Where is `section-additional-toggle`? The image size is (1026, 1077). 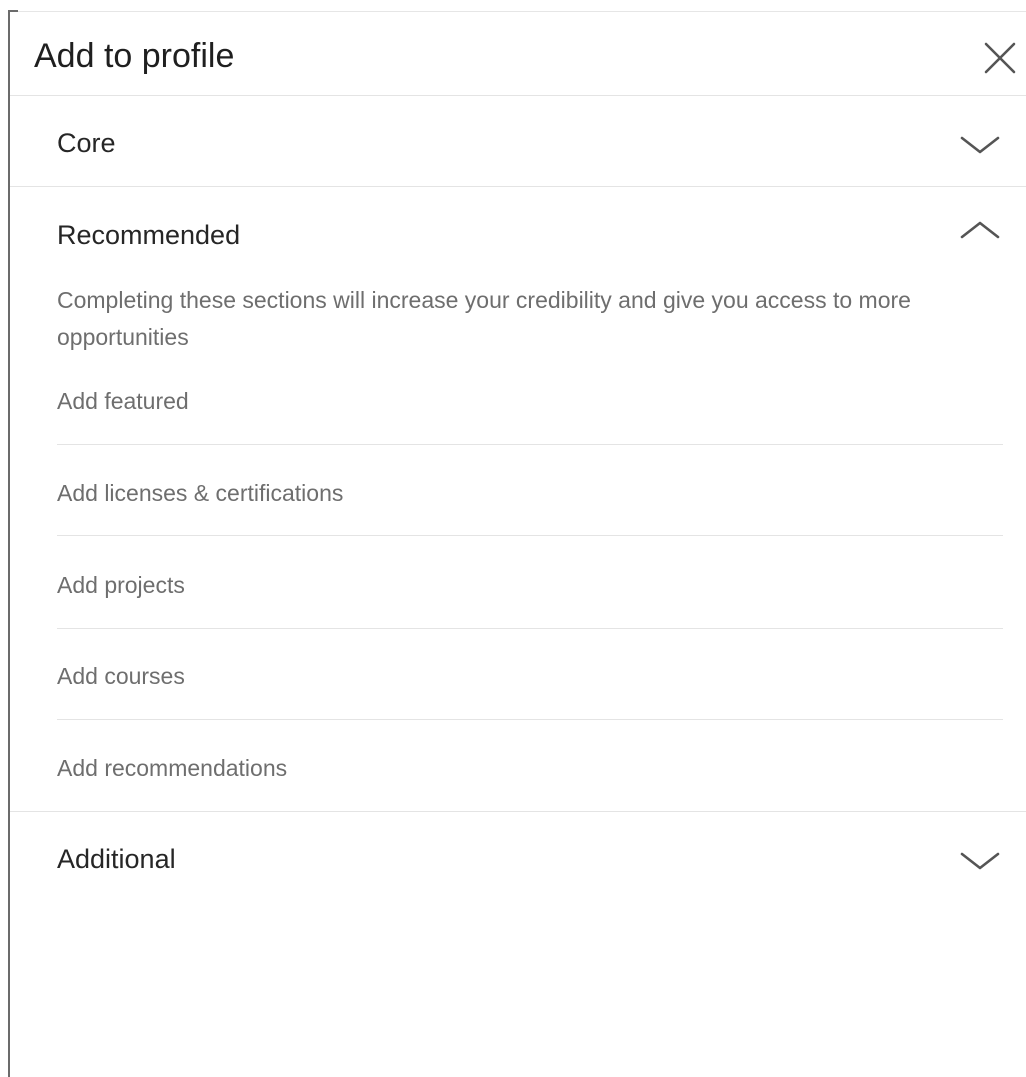
section-additional-toggle is located at coordinates (980, 861).